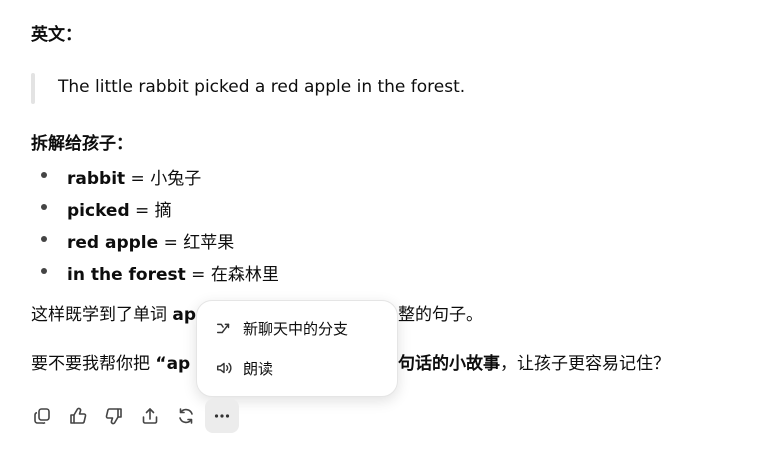 The height and width of the screenshot is (474, 762). What do you see at coordinates (96, 179) in the screenshot?
I see `list-item-word: rabbit` at bounding box center [96, 179].